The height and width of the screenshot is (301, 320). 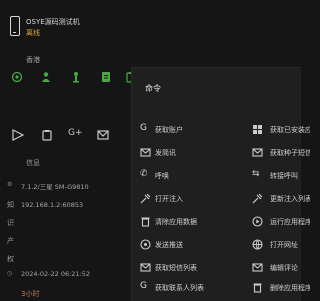 I want to click on command-row: 获取短信列表 编辑评论, so click(x=216, y=268).